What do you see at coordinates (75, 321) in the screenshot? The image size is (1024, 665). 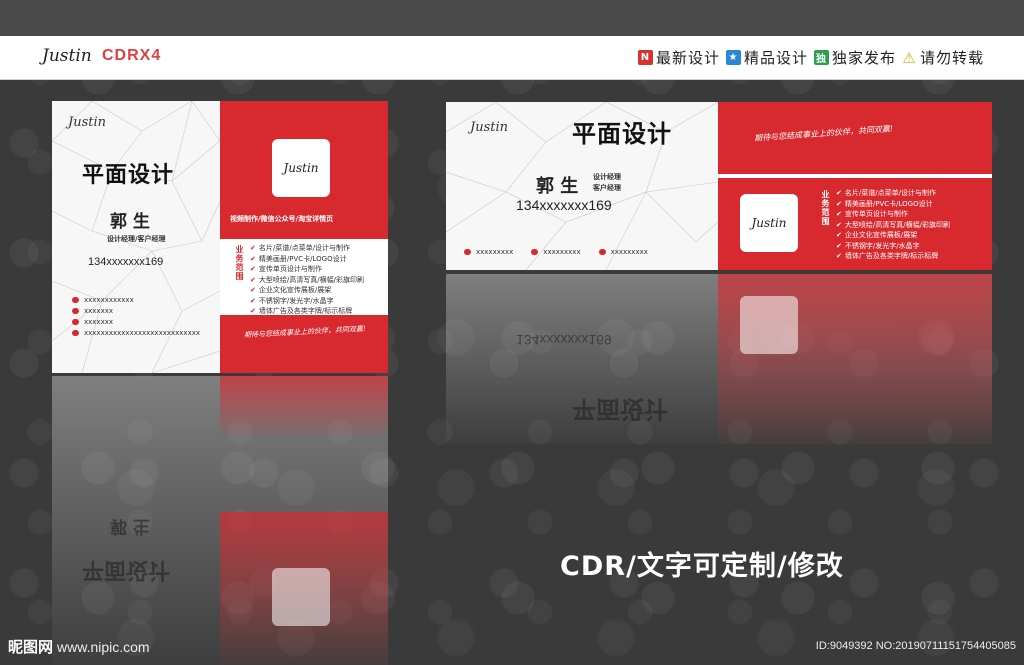 I see `phone-icon` at bounding box center [75, 321].